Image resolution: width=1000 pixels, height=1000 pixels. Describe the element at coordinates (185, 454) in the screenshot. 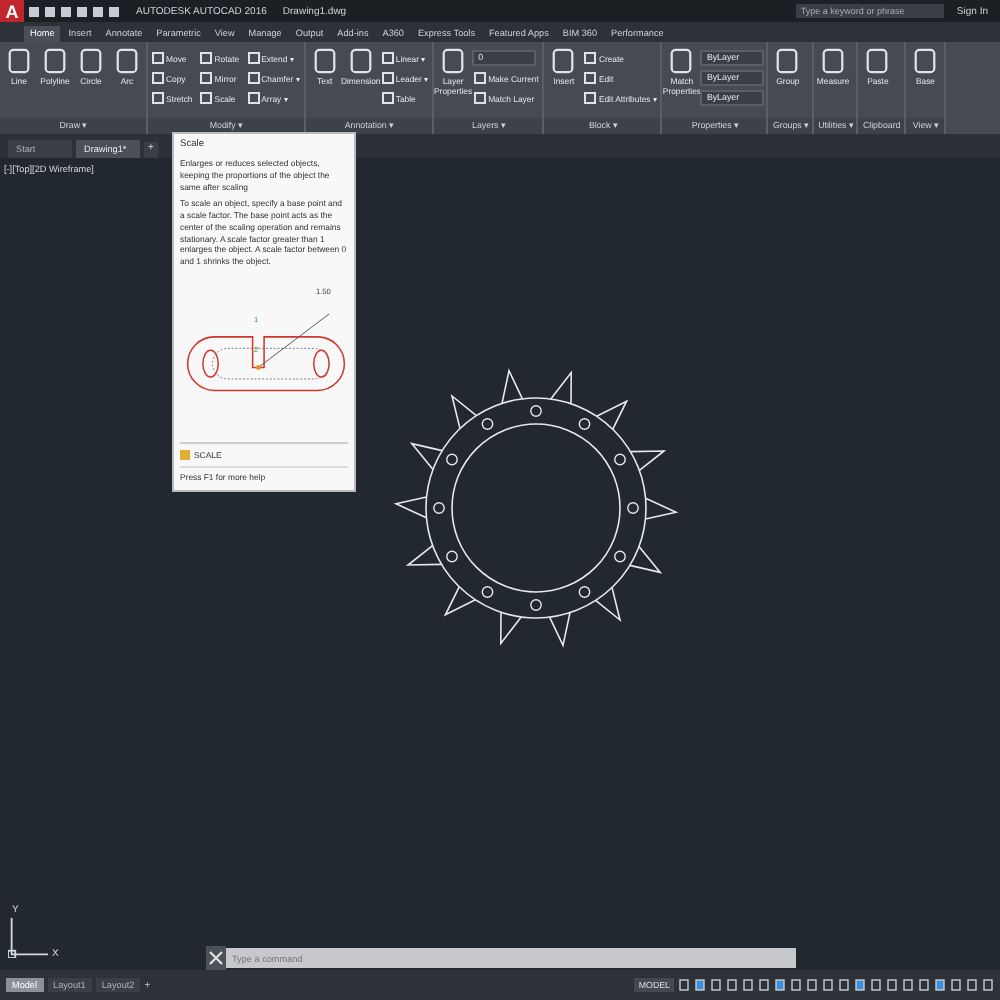

I see `command-icon` at that location.